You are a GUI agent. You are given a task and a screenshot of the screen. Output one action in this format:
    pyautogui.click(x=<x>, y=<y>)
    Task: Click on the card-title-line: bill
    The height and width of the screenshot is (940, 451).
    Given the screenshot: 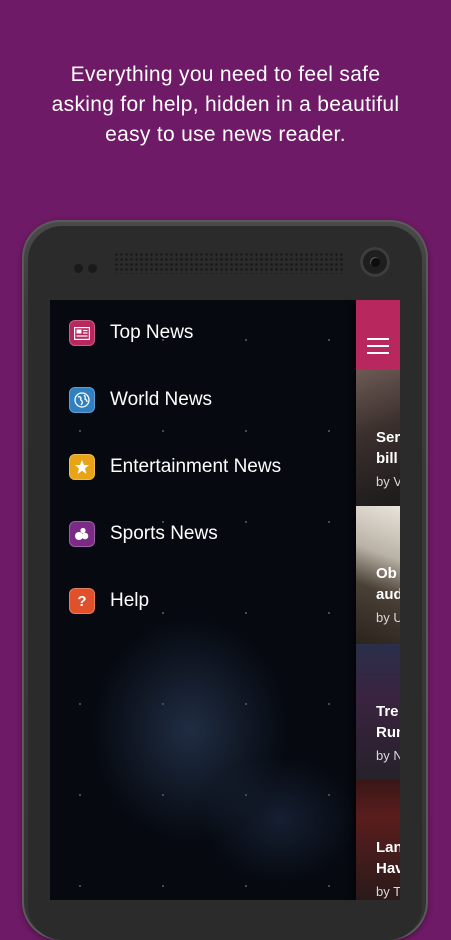 What is the action you would take?
    pyautogui.click(x=387, y=458)
    